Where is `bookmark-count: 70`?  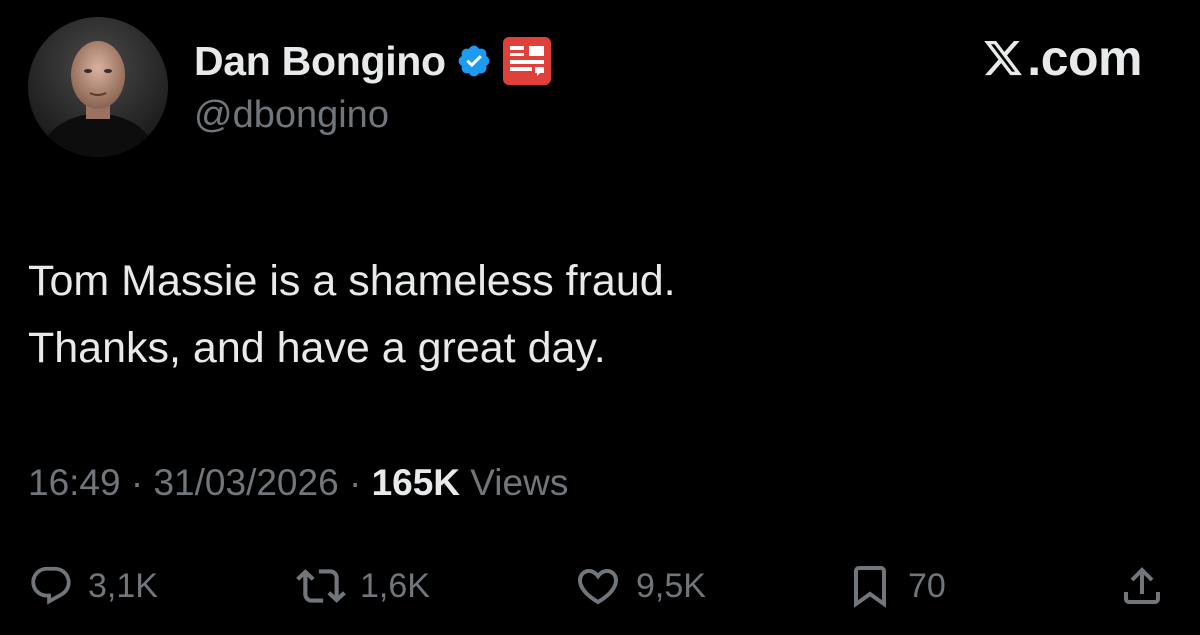 bookmark-count: 70 is located at coordinates (927, 585).